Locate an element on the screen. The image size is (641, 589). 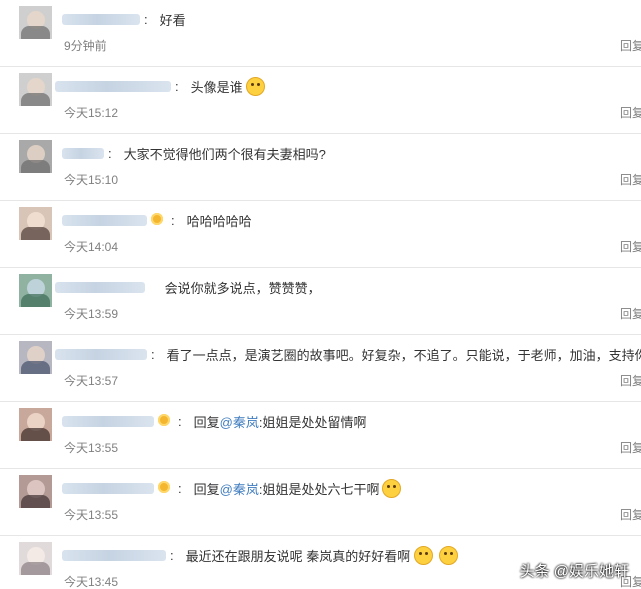
comment-text: 好看 is located at coordinates (172, 20).